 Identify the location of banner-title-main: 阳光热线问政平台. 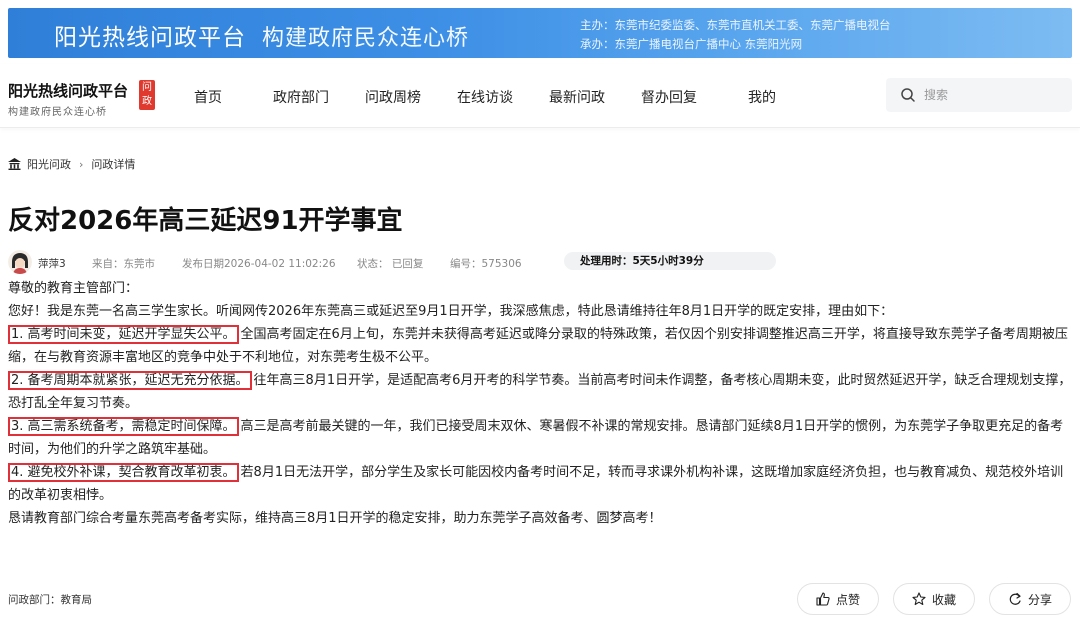
(150, 38).